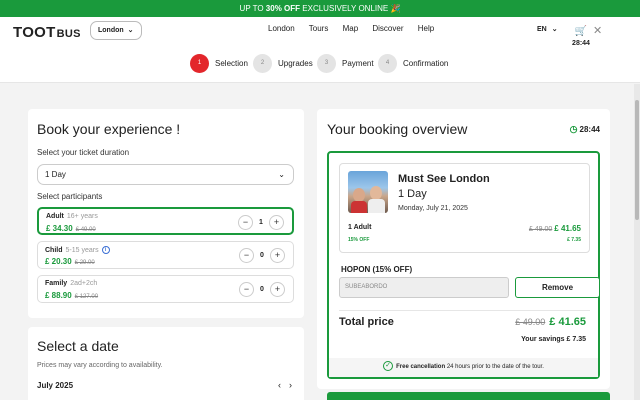 This screenshot has height=400, width=640. I want to click on line-savings: £ 7.35, so click(574, 240).